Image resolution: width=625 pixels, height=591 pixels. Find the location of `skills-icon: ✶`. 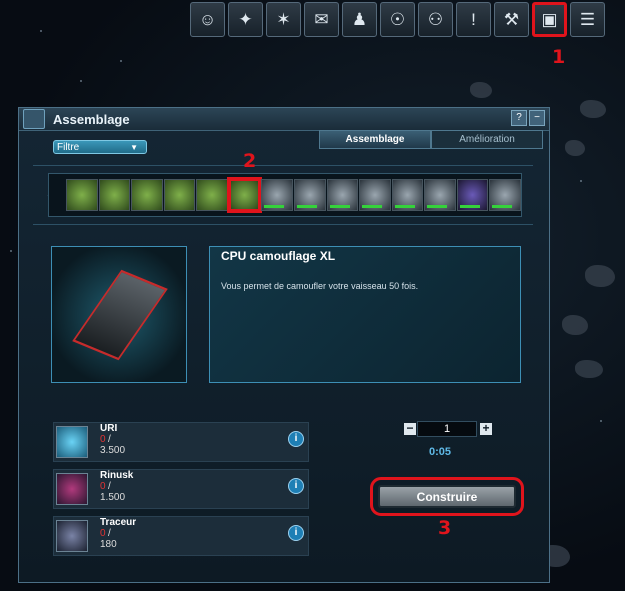

skills-icon: ✶ is located at coordinates (283, 19).